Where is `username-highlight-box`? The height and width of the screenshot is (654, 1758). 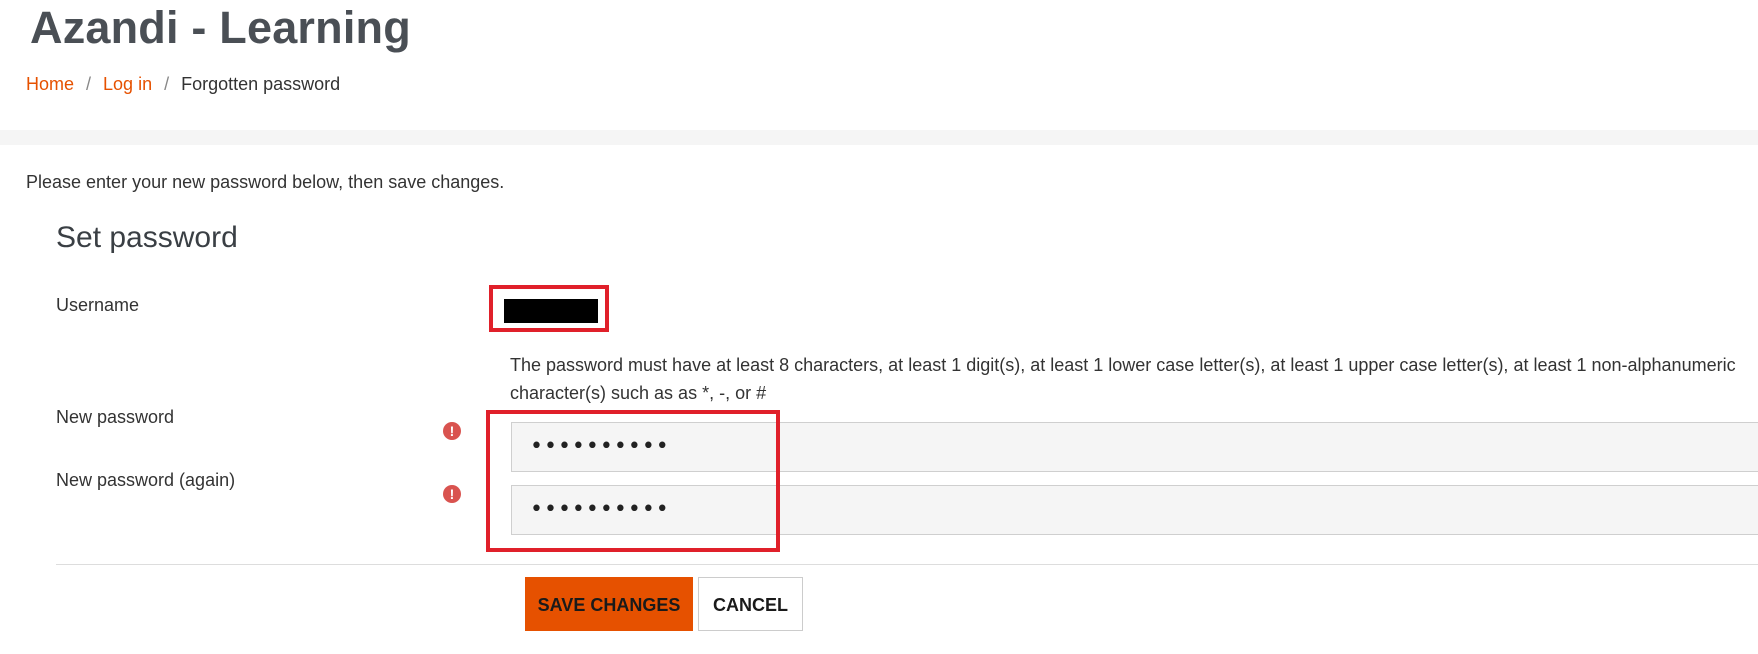
username-highlight-box is located at coordinates (549, 308).